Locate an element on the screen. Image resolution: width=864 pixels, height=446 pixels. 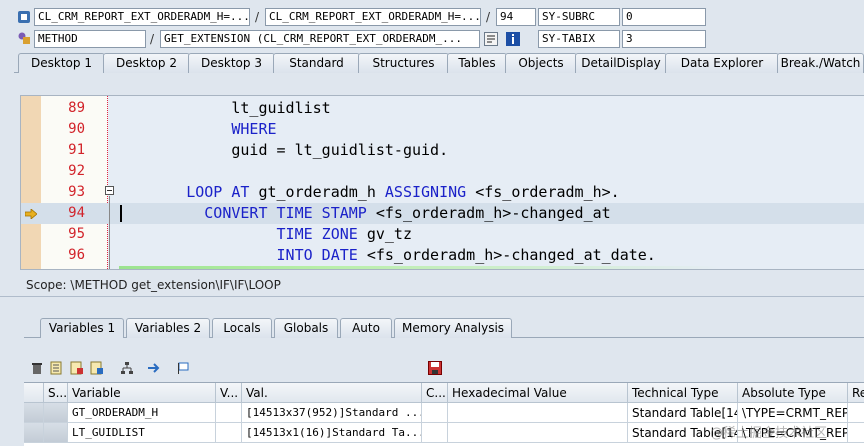
tab-objects: Objects is located at coordinates (541, 63).